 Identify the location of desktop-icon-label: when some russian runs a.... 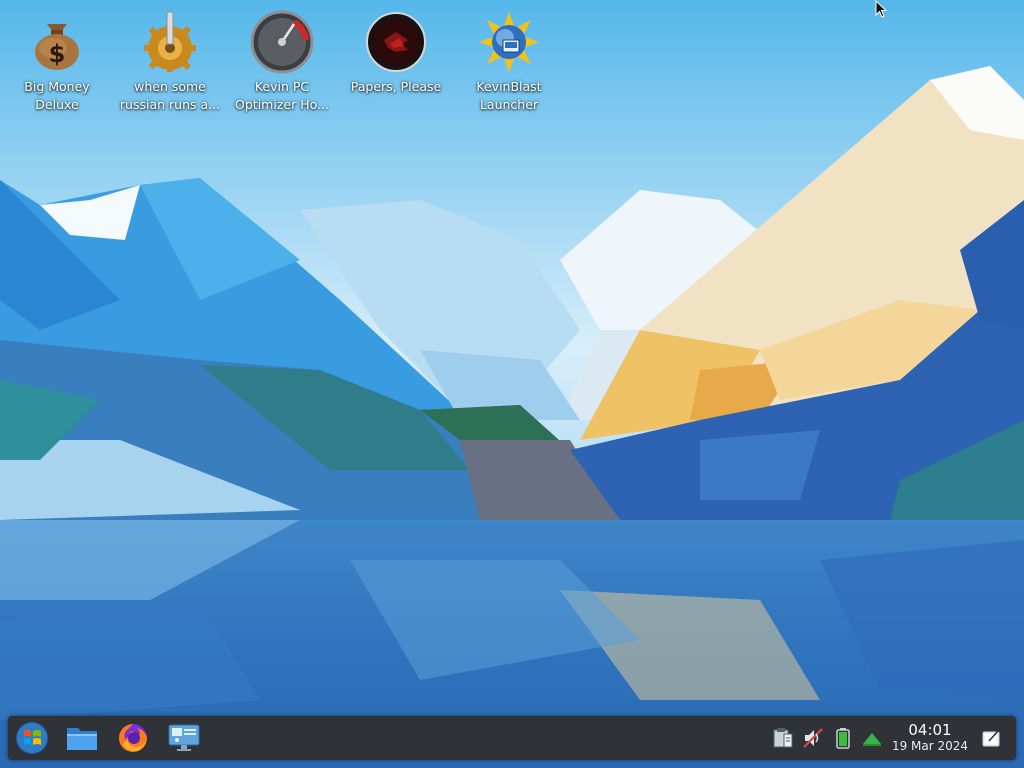
(170, 95).